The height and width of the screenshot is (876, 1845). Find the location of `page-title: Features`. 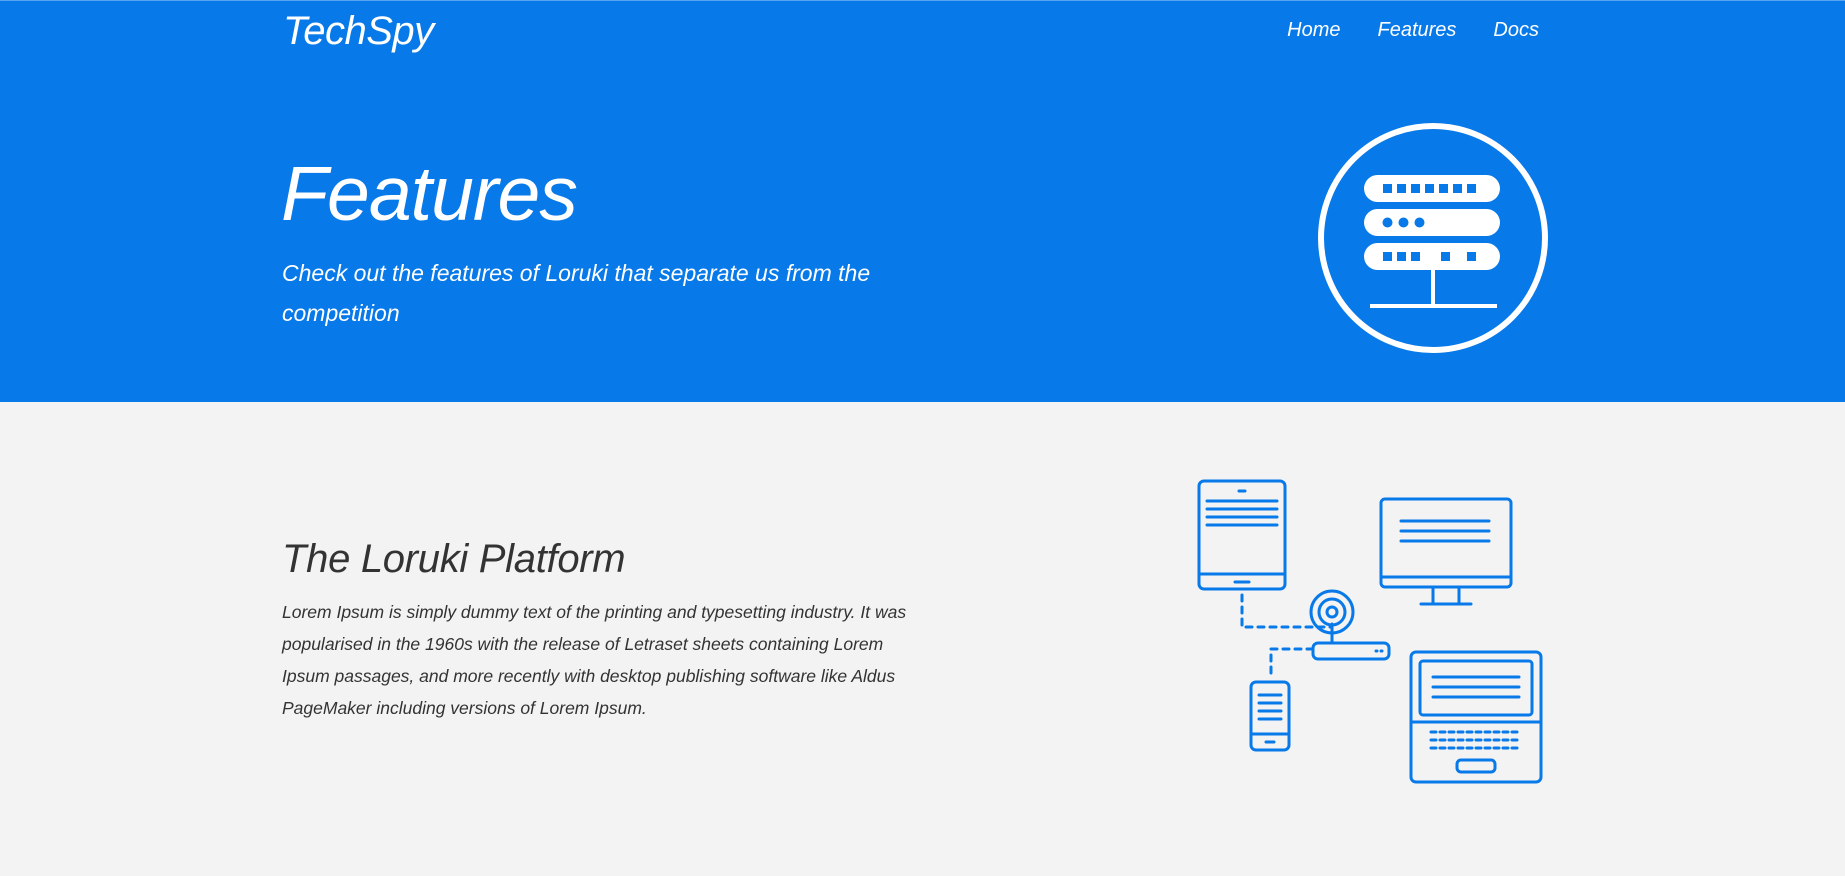

page-title: Features is located at coordinates (429, 194).